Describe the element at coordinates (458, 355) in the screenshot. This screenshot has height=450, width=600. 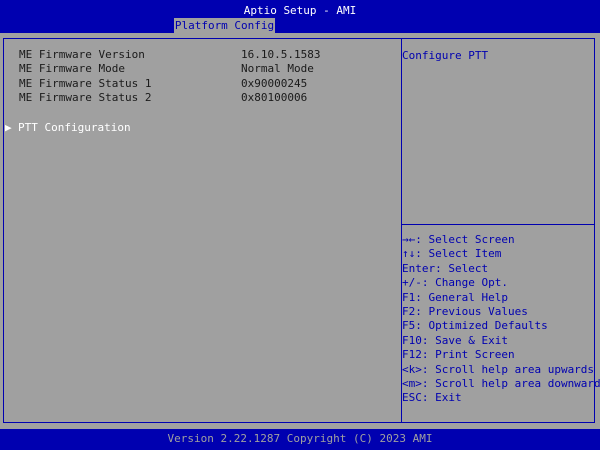
I see `key-hint: F12: Print Screen` at that location.